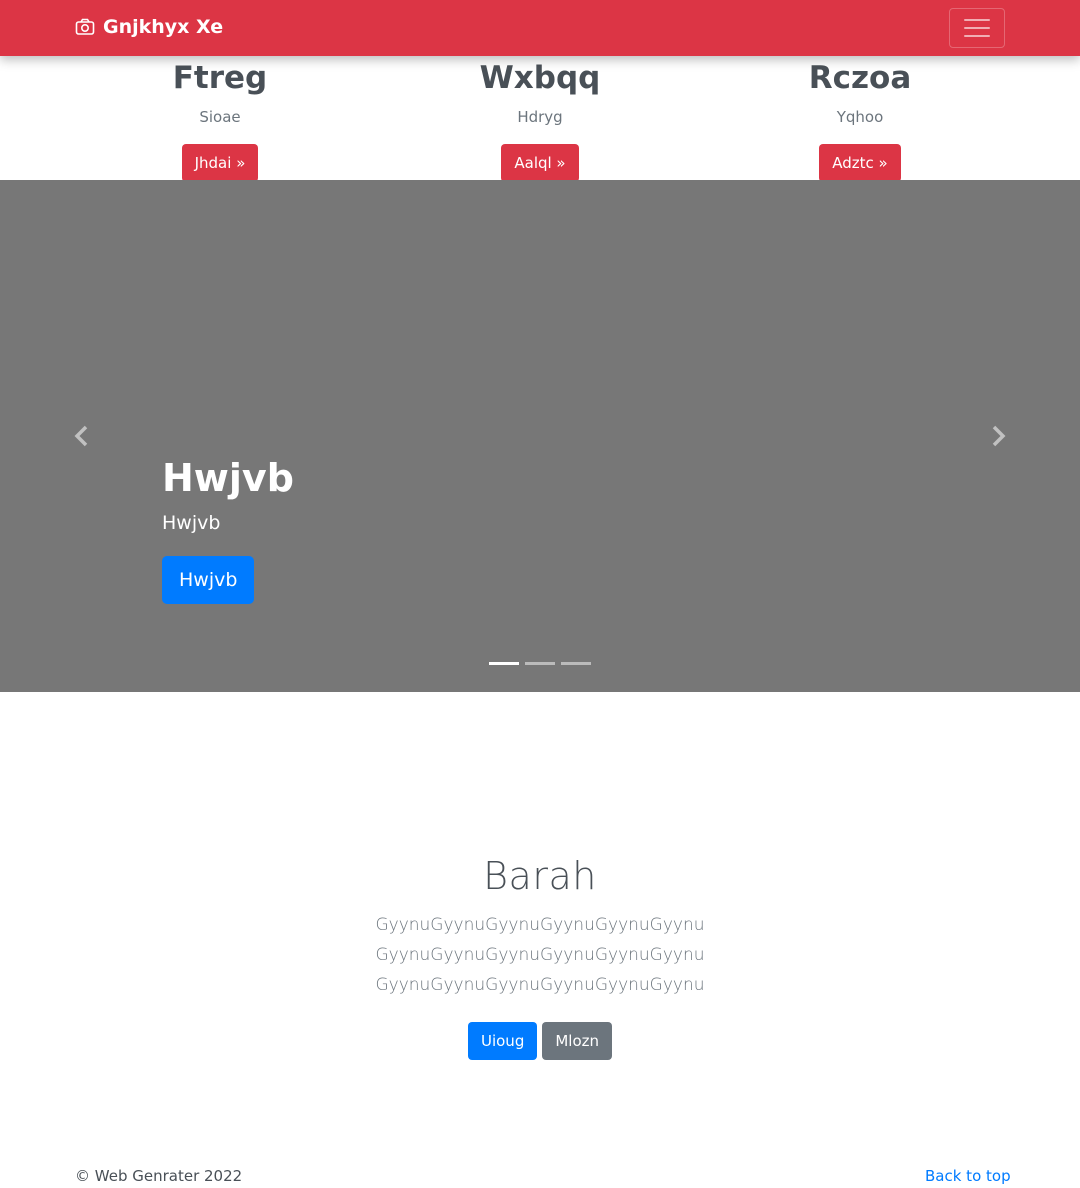 The width and height of the screenshot is (1080, 1188). What do you see at coordinates (577, 1041) in the screenshot?
I see `secondary-button: Mlozn` at bounding box center [577, 1041].